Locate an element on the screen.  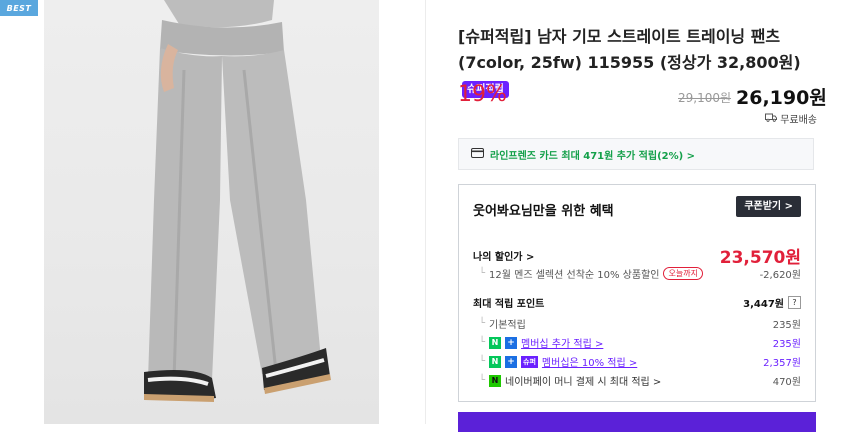
my-price-row: 나의 할인가 > 23,570원 is located at coordinates (637, 255).